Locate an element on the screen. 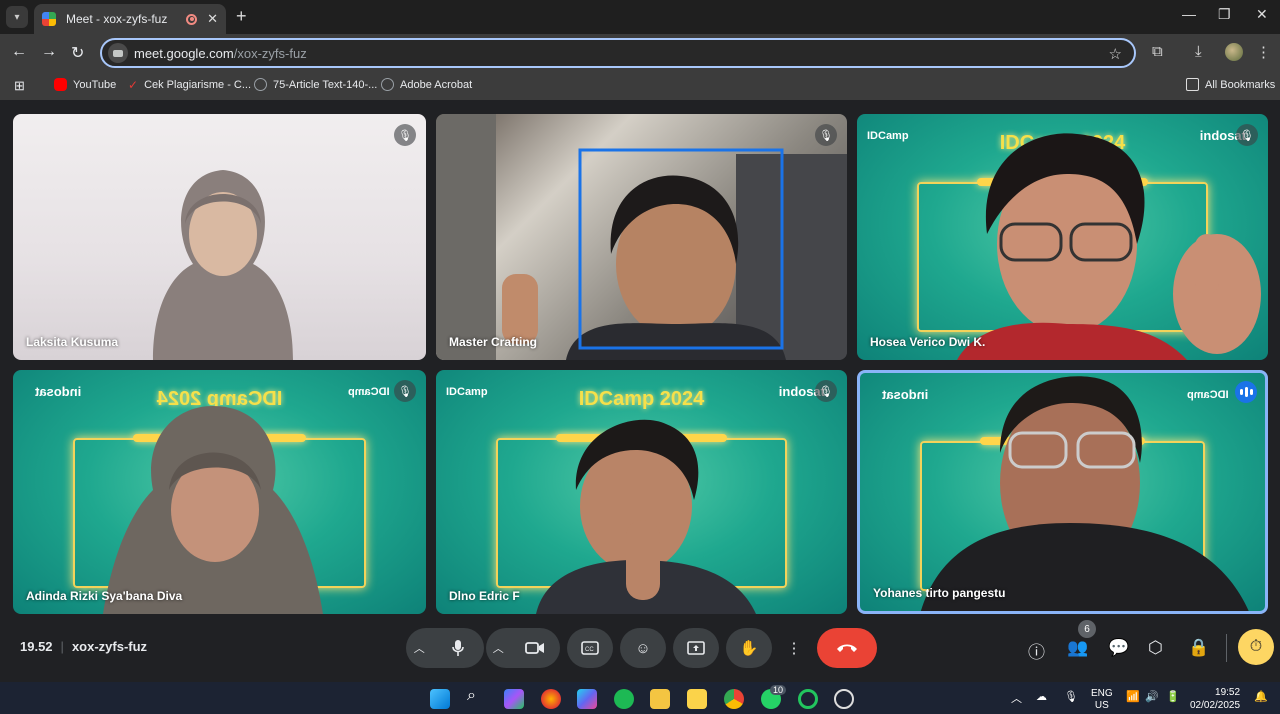 Image resolution: width=1280 pixels, height=714 pixels. language-indicator: ENG US is located at coordinates (1102, 700).